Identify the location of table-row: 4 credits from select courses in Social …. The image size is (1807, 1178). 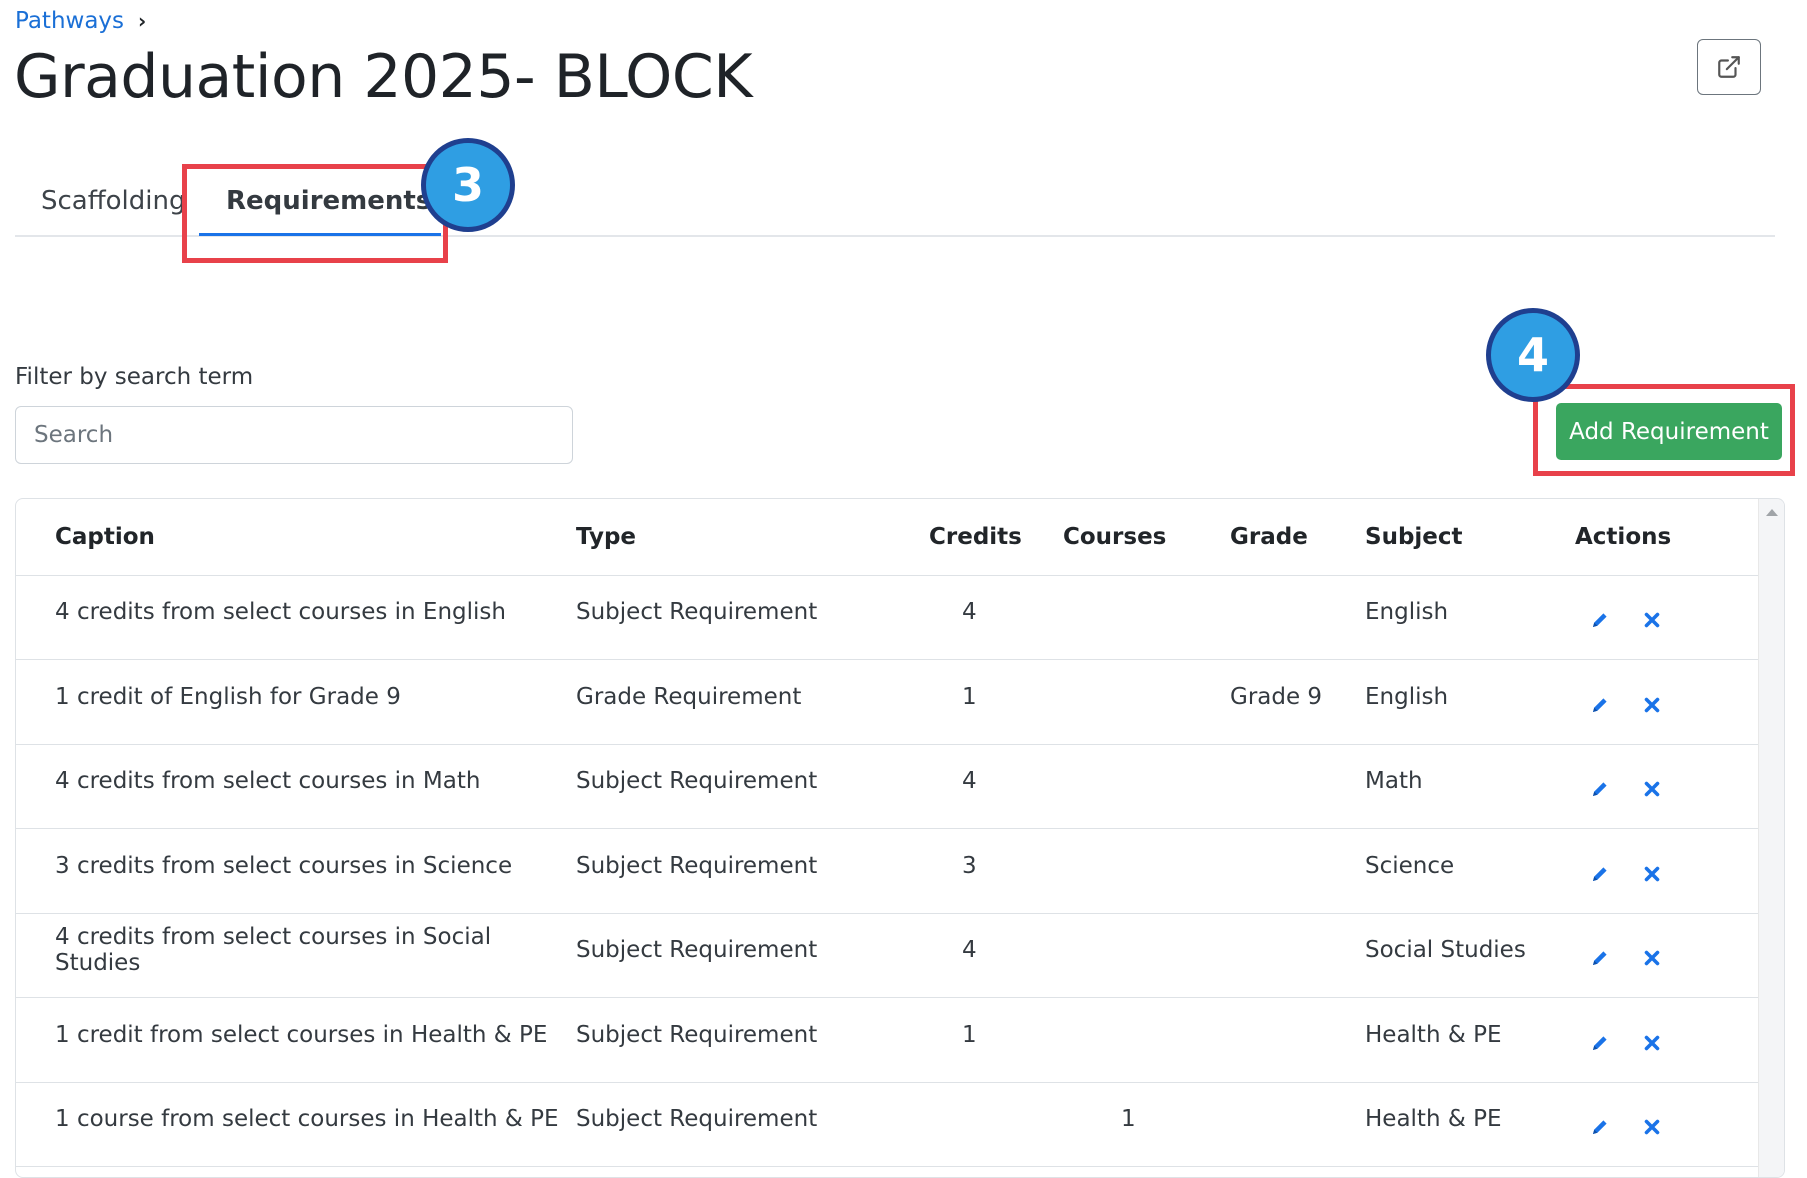
(888, 955).